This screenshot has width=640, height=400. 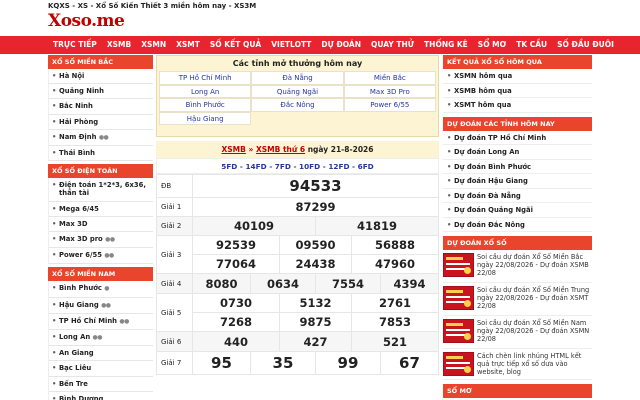 I want to click on prize-number: 7268, so click(x=236, y=322).